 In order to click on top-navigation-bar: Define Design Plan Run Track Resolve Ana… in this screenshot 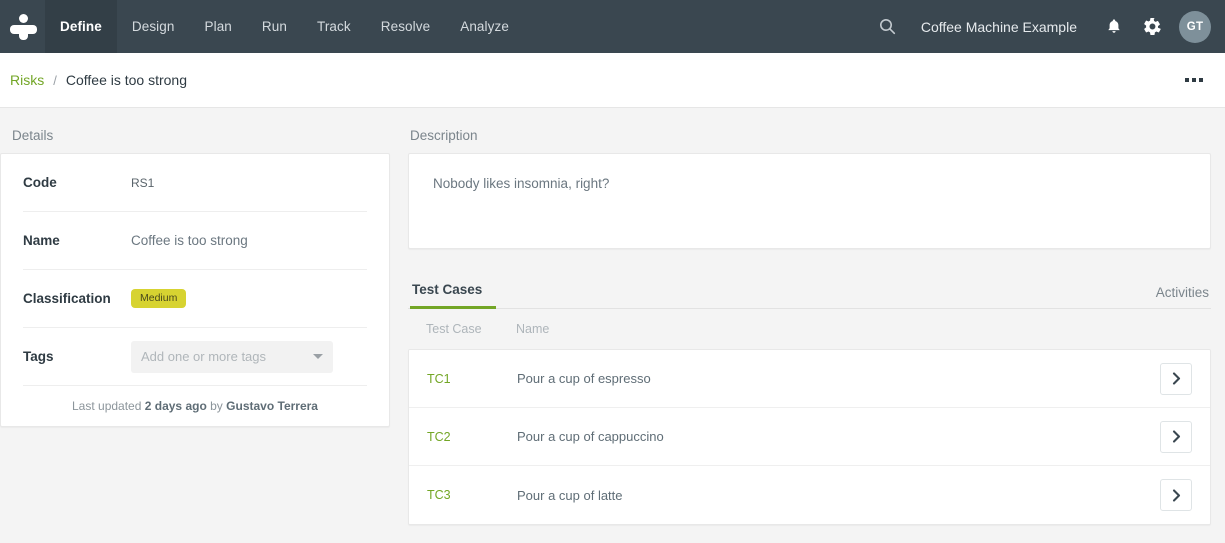, I will do `click(612, 26)`.